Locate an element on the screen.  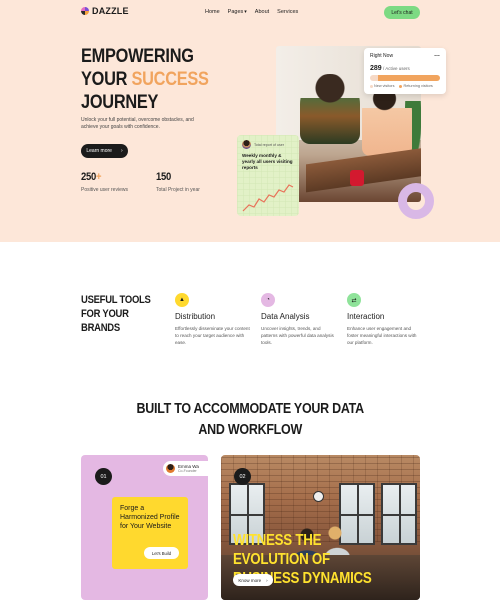
visitors-bar is located at coordinates (405, 78).